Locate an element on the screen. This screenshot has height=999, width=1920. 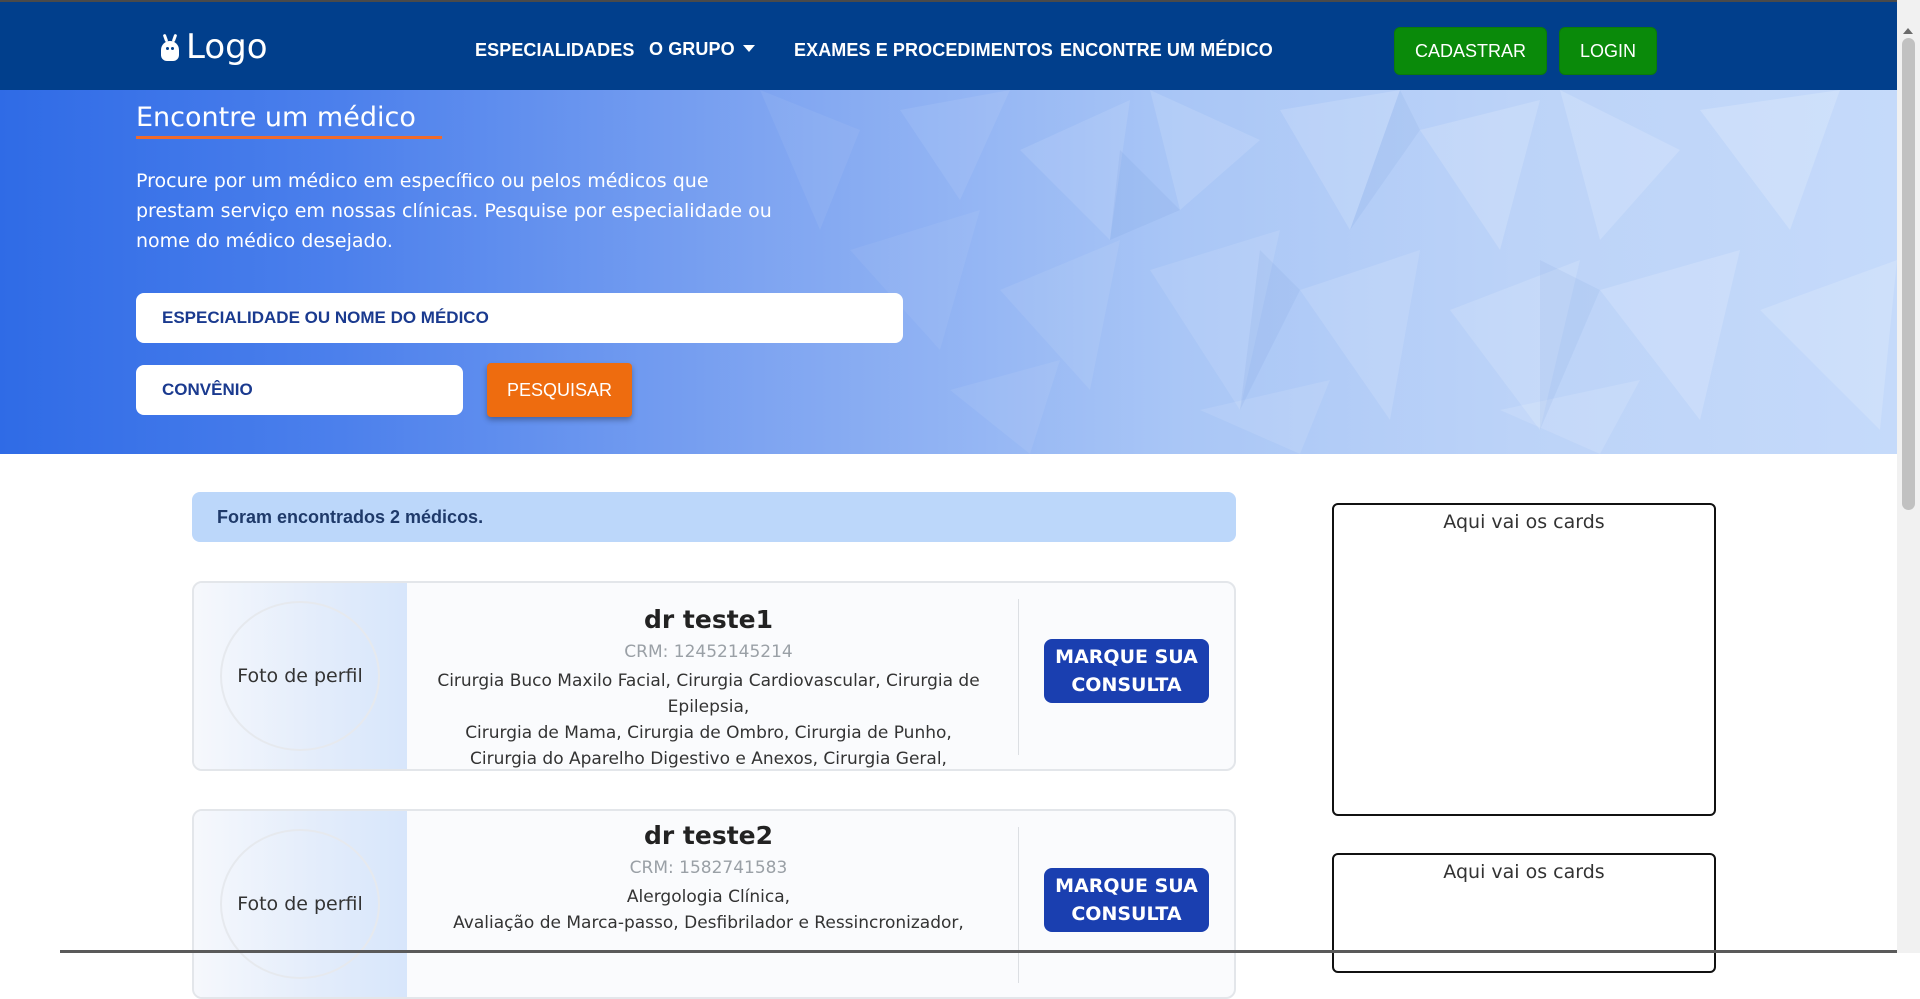
site-logo: Logo is located at coordinates (214, 47).